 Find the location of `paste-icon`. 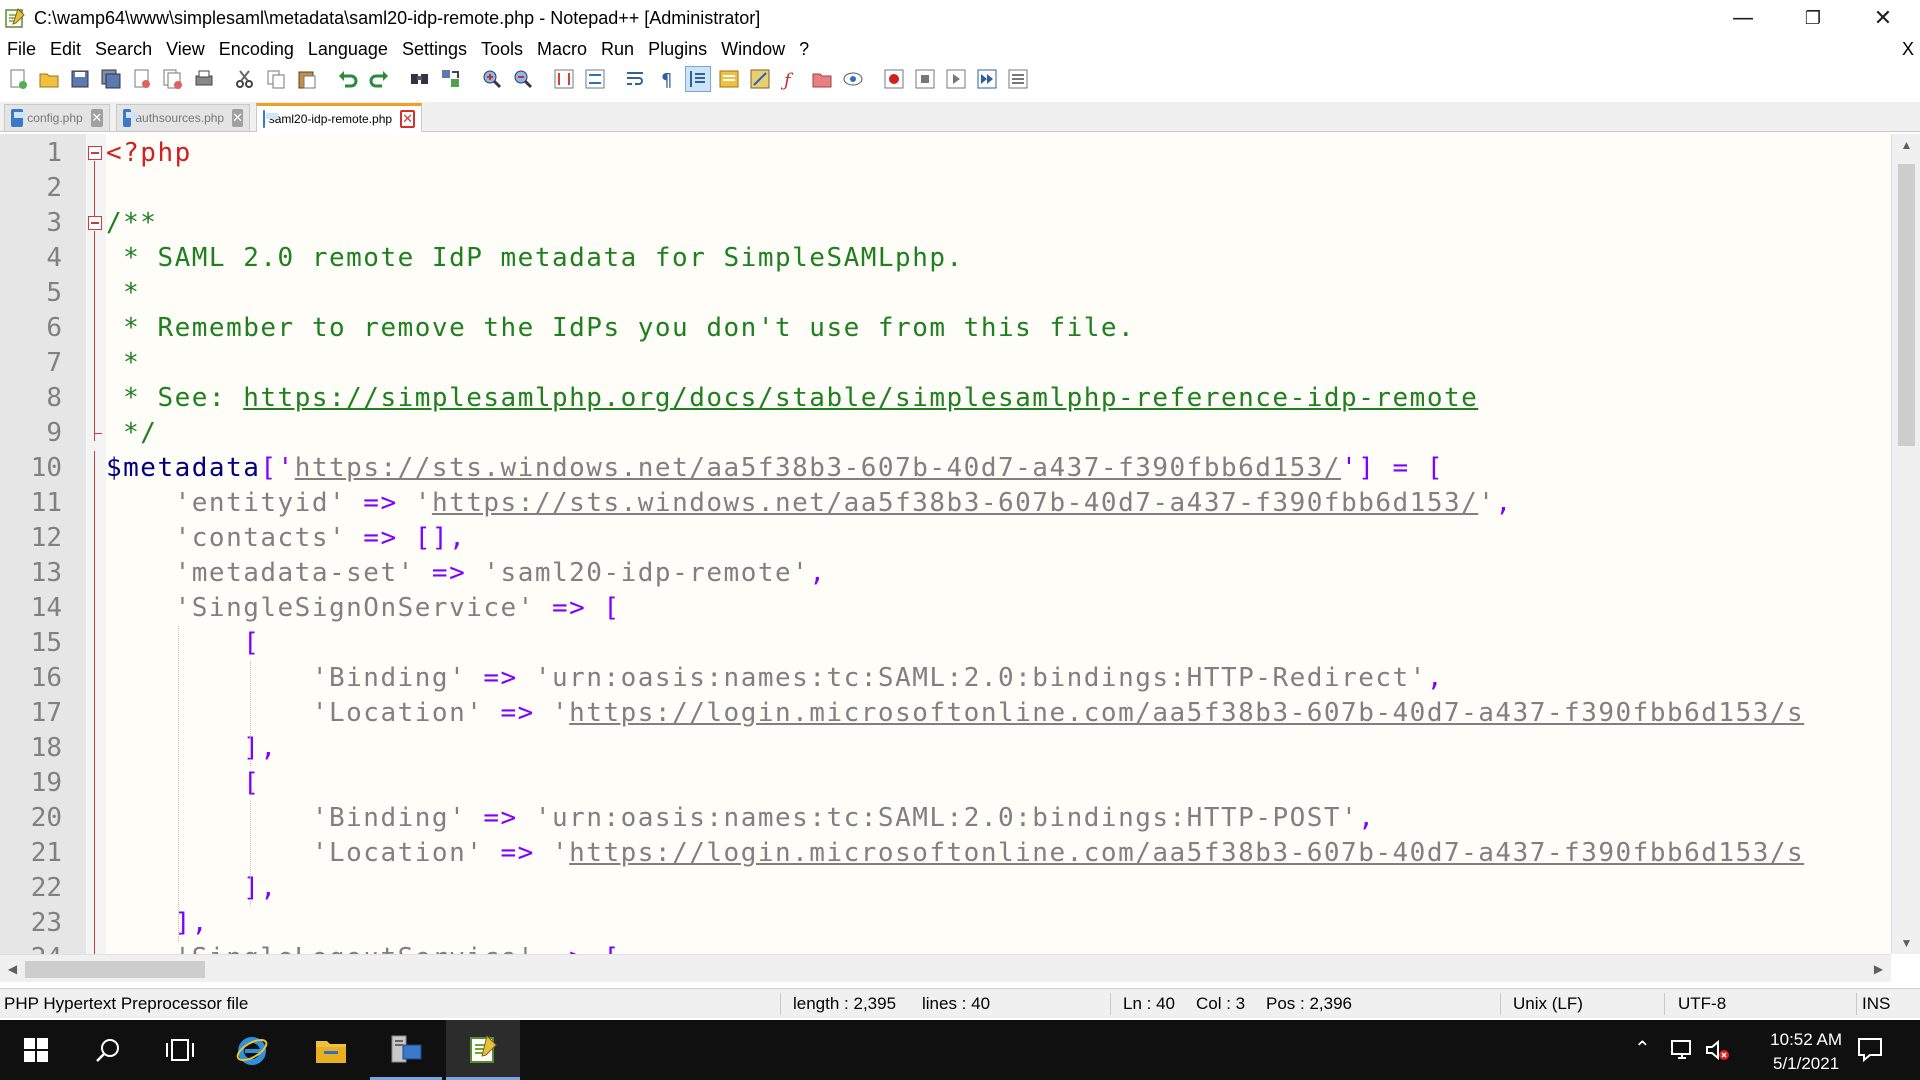

paste-icon is located at coordinates (307, 79).